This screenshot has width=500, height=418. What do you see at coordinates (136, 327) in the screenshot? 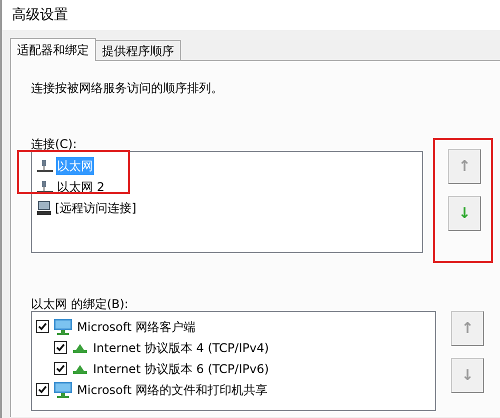
I see `list-item: Microsoft 网络客户端` at bounding box center [136, 327].